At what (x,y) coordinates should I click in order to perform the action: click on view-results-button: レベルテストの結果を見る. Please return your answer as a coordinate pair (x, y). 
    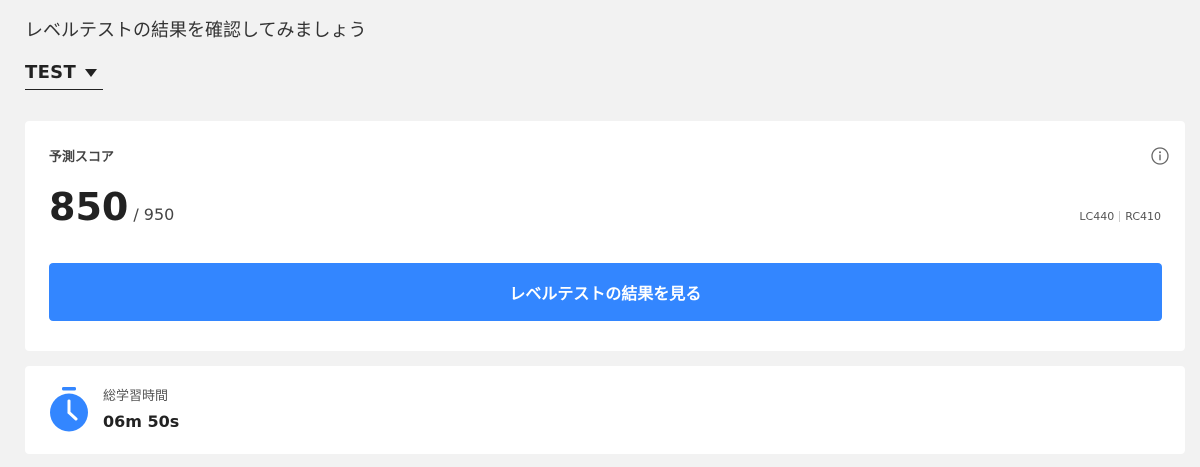
    Looking at the image, I should click on (605, 292).